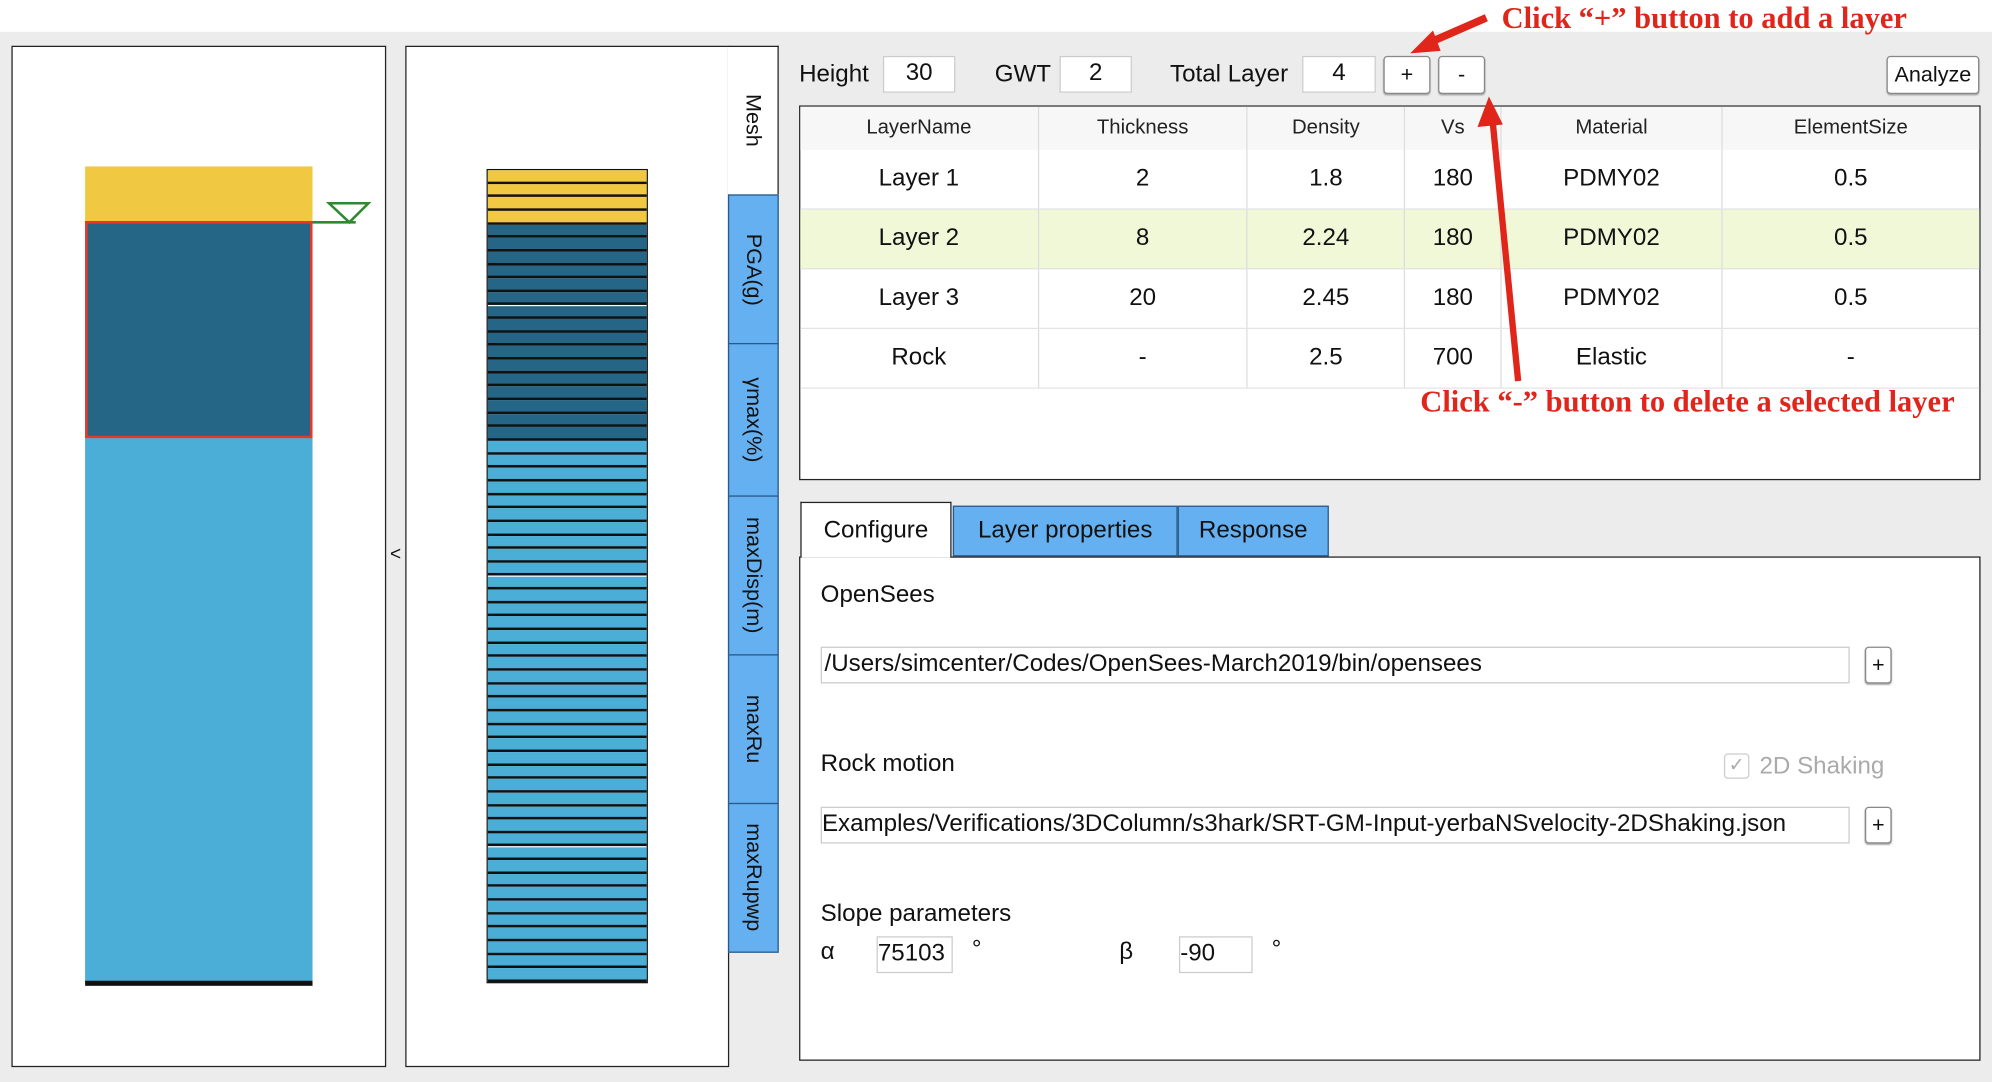 The image size is (1992, 1082). I want to click on table-row: Layer 3 20 2.45 180 PDMY02 0.5, so click(1390, 299).